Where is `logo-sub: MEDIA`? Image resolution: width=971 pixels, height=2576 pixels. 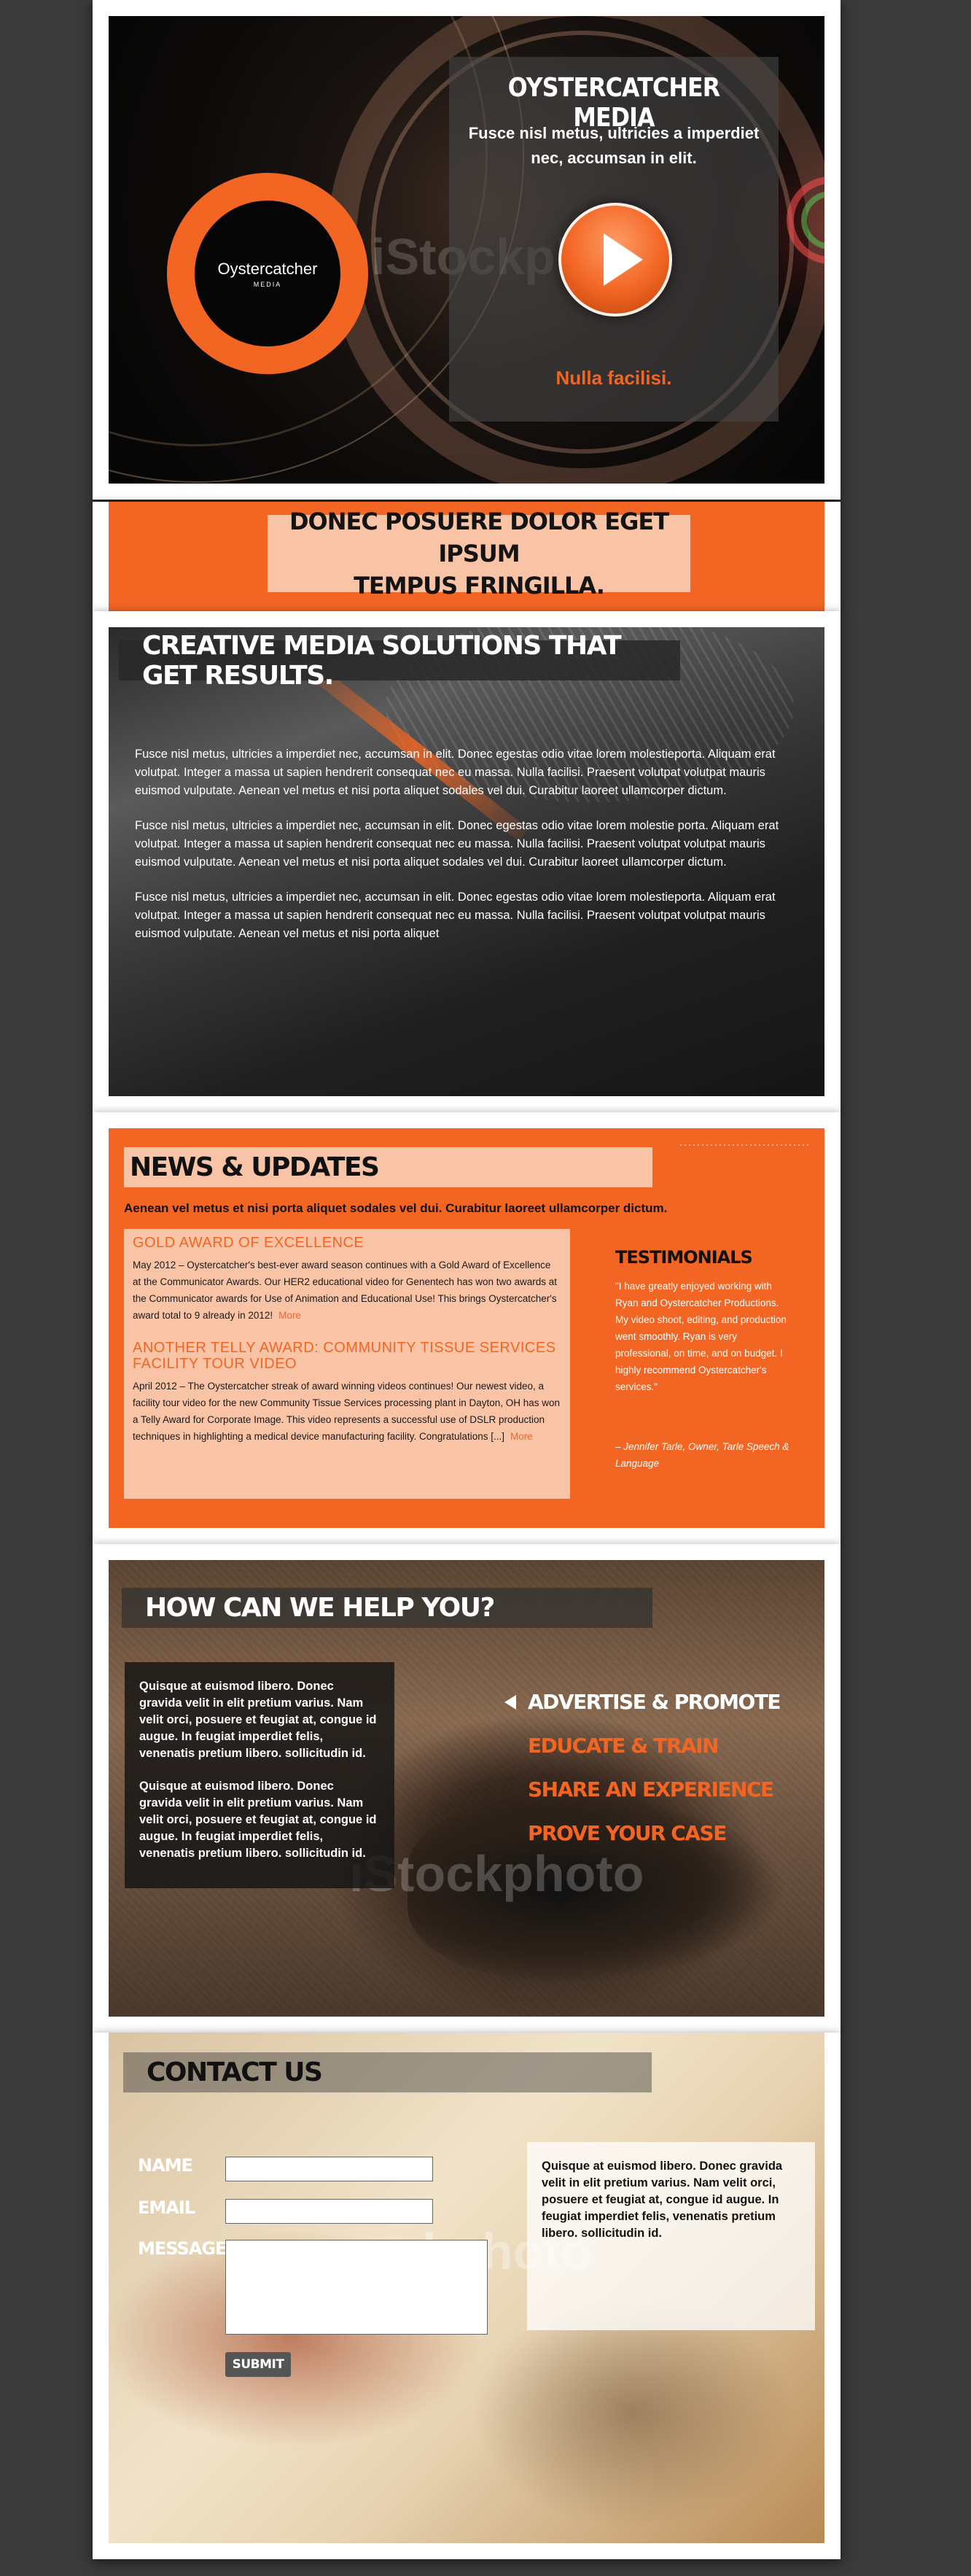 logo-sub: MEDIA is located at coordinates (267, 284).